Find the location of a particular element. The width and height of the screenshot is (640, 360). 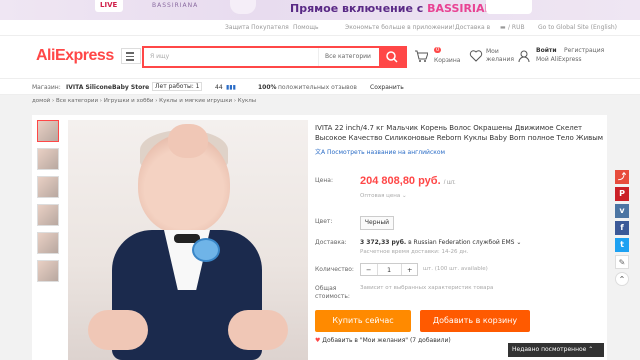

price-label: Цена: is located at coordinates (324, 180).